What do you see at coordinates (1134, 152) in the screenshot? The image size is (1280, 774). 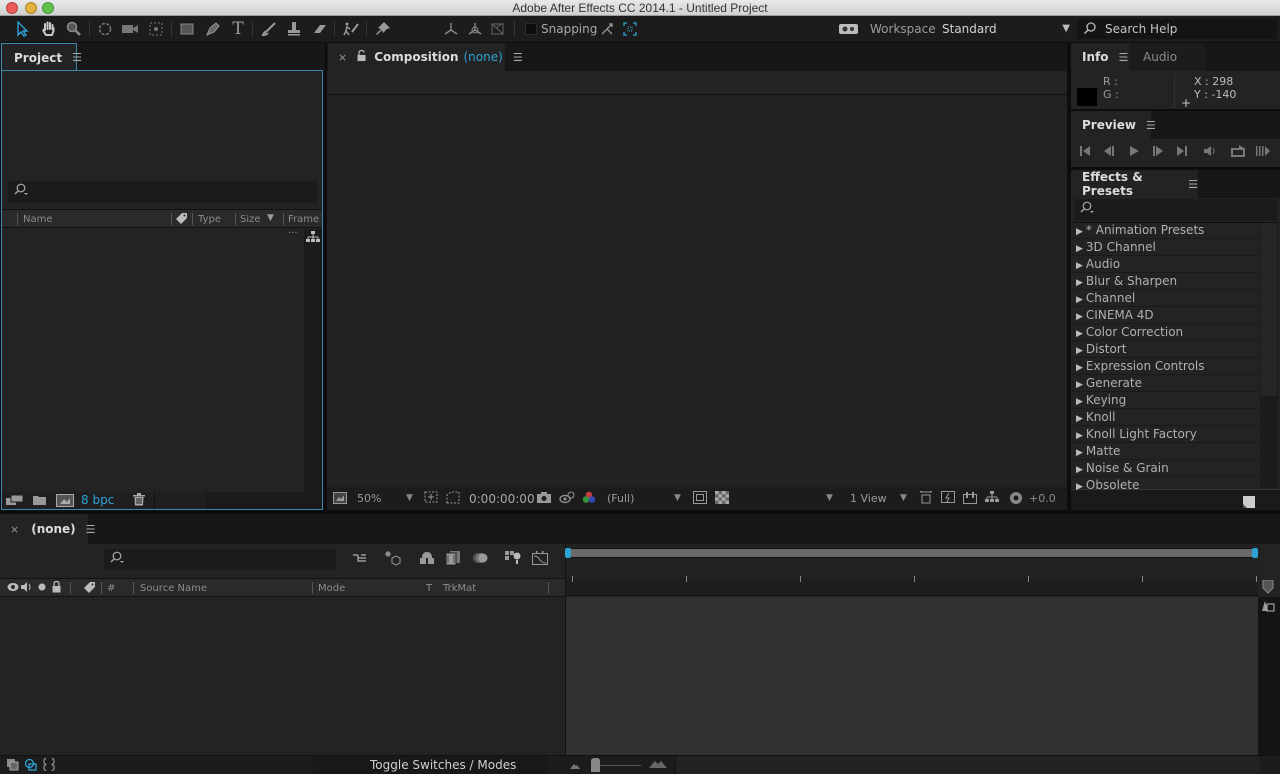 I see `play-icon` at bounding box center [1134, 152].